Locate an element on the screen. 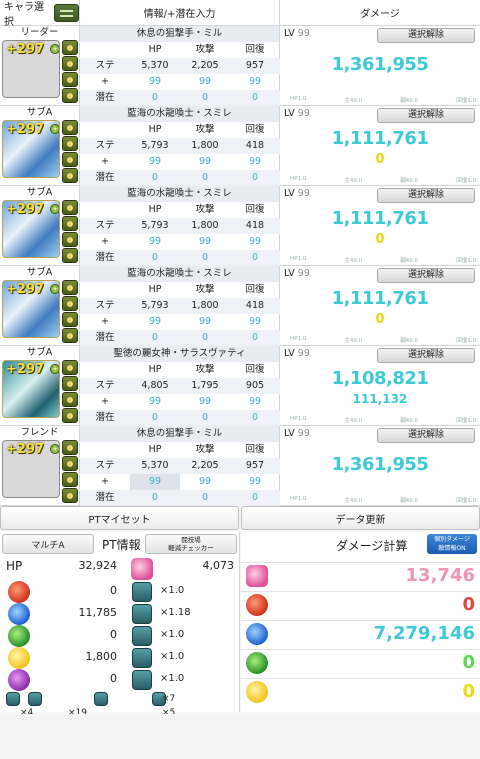  data-update-button: データ更新 is located at coordinates (360, 518).